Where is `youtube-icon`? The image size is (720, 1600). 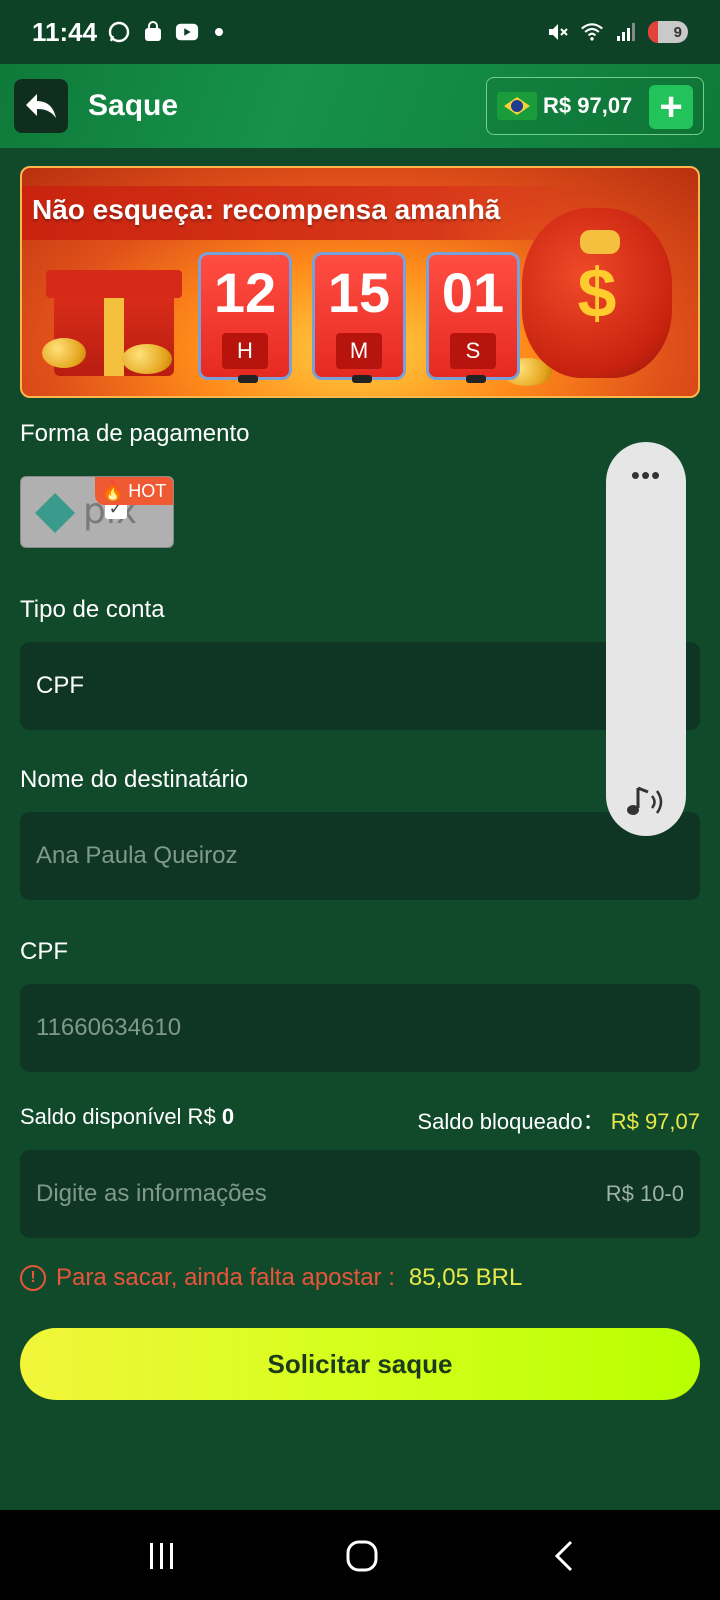 youtube-icon is located at coordinates (187, 32).